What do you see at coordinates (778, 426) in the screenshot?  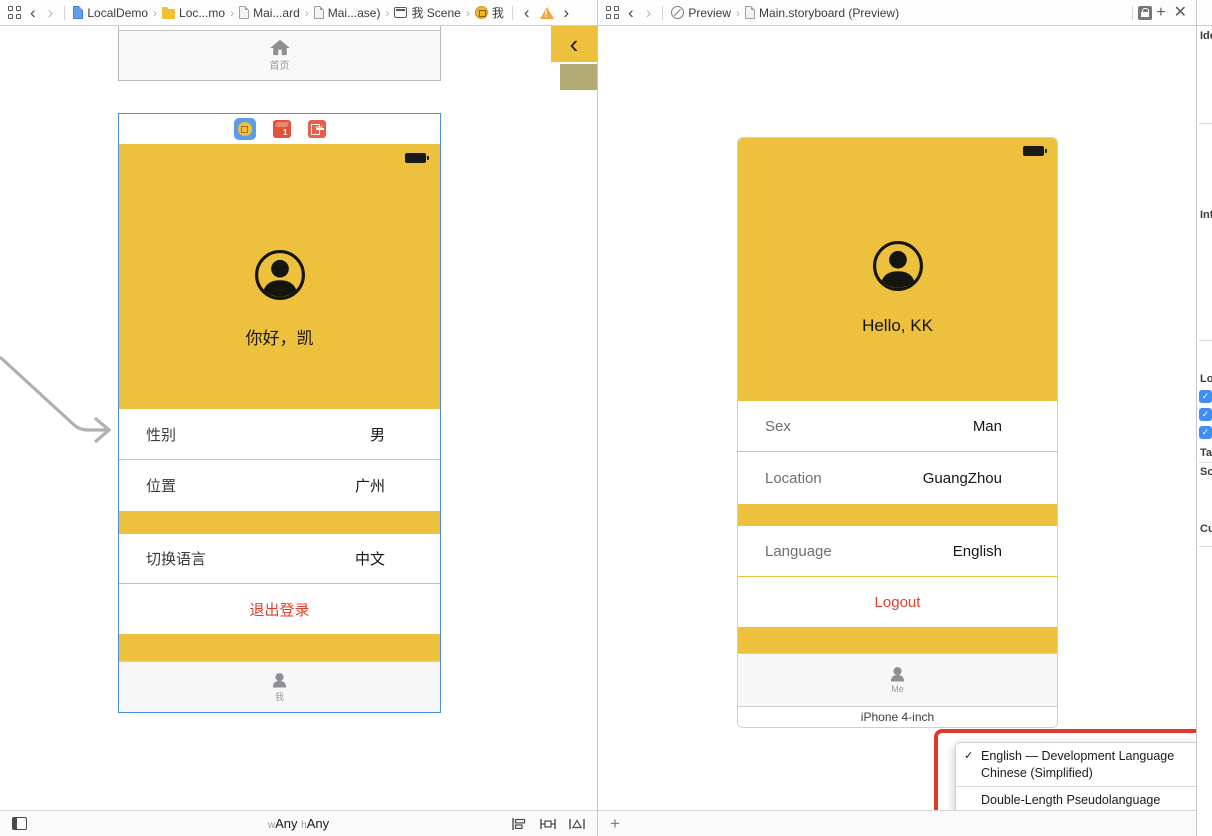 I see `sex-label: Sex` at bounding box center [778, 426].